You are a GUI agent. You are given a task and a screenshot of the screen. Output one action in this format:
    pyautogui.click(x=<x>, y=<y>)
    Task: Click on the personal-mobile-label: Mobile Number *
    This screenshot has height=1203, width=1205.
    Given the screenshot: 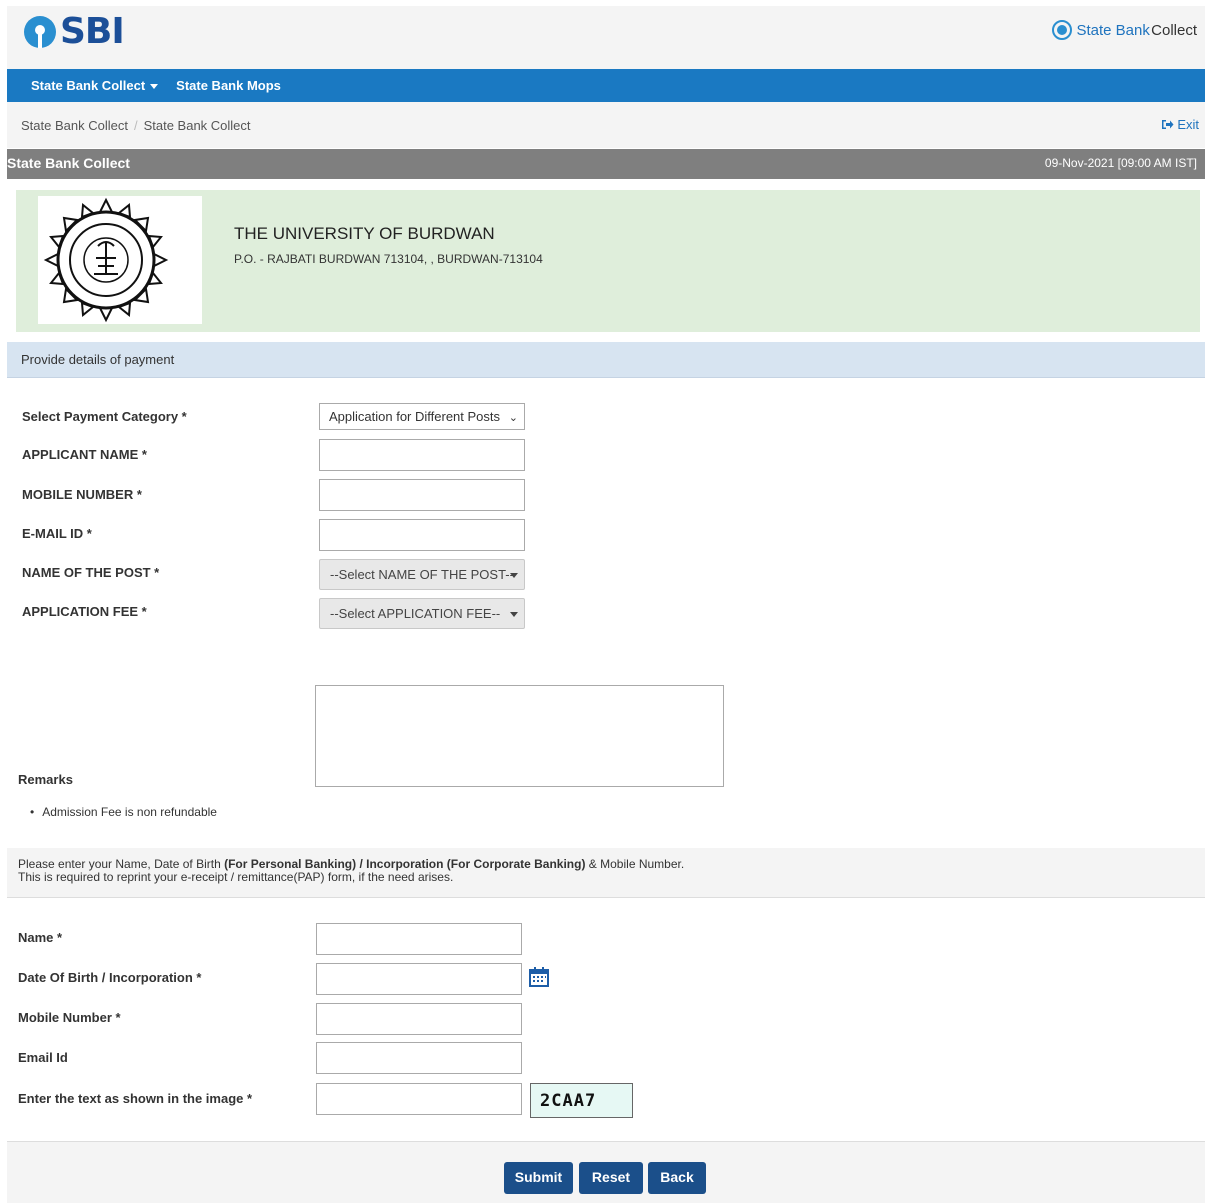 What is the action you would take?
    pyautogui.click(x=69, y=1017)
    